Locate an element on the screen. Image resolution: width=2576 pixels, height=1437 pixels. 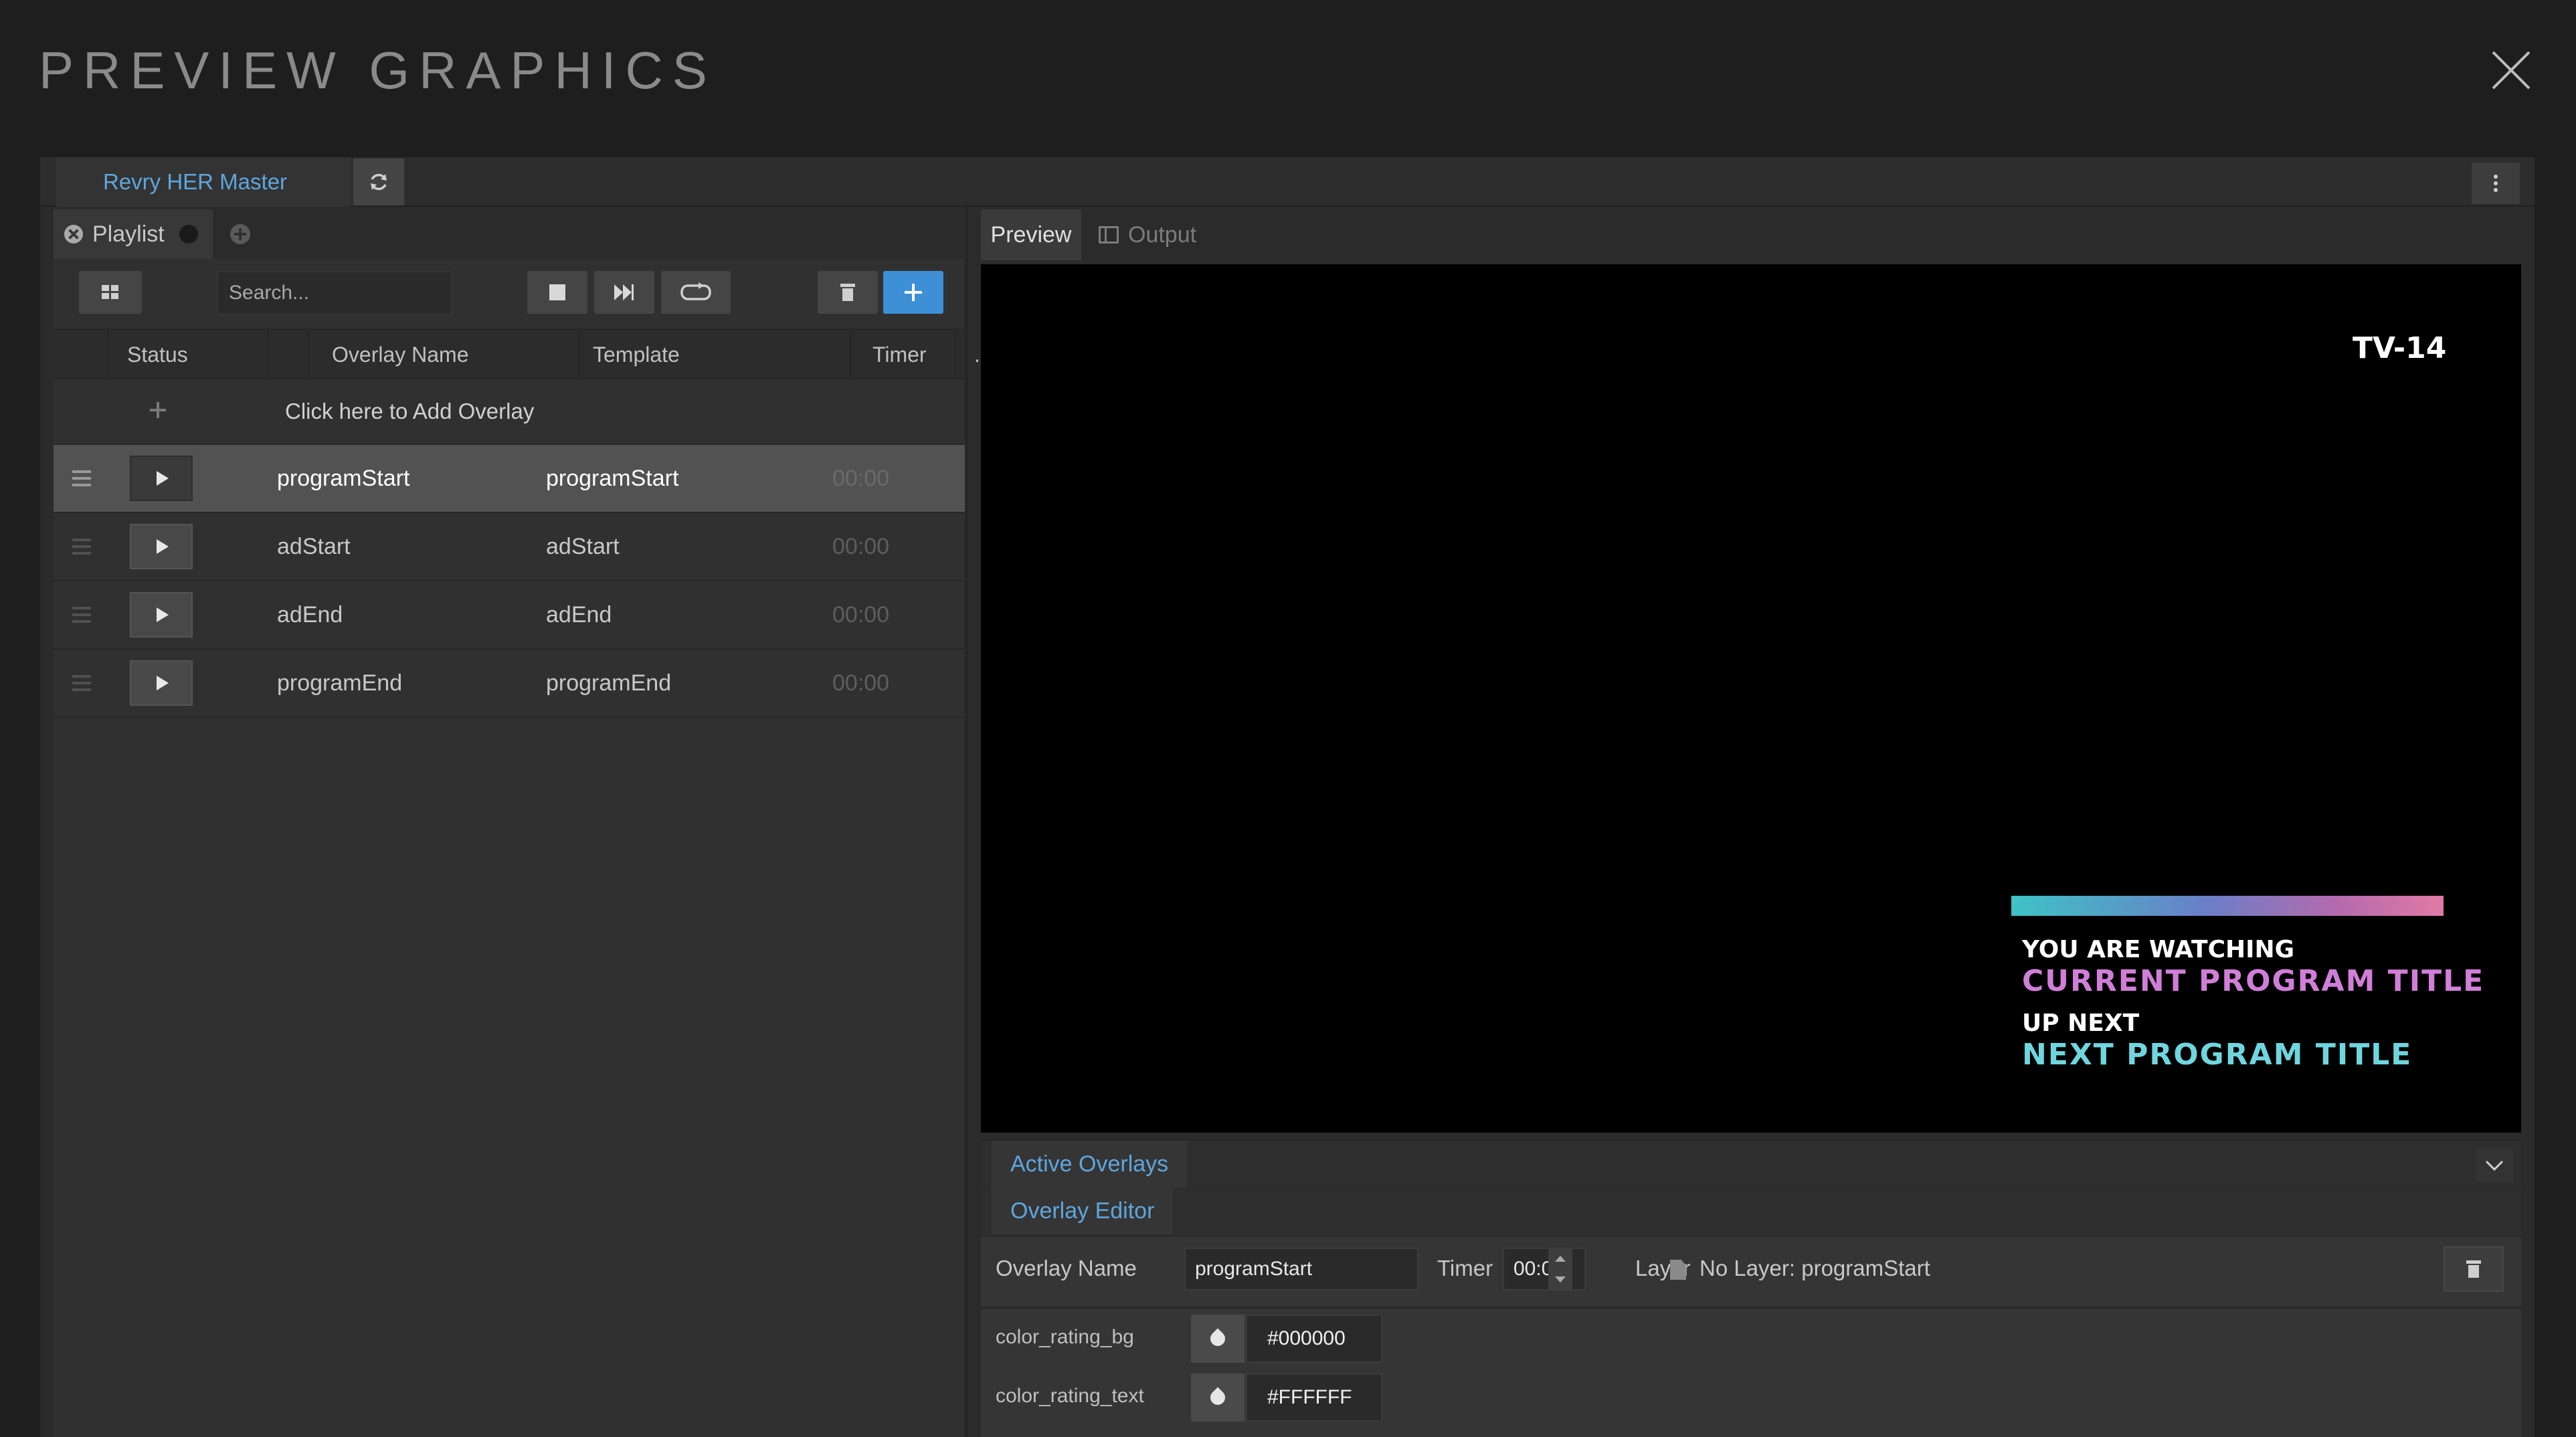
table-row: adEnd adEnd 00:00 is located at coordinates (509, 615).